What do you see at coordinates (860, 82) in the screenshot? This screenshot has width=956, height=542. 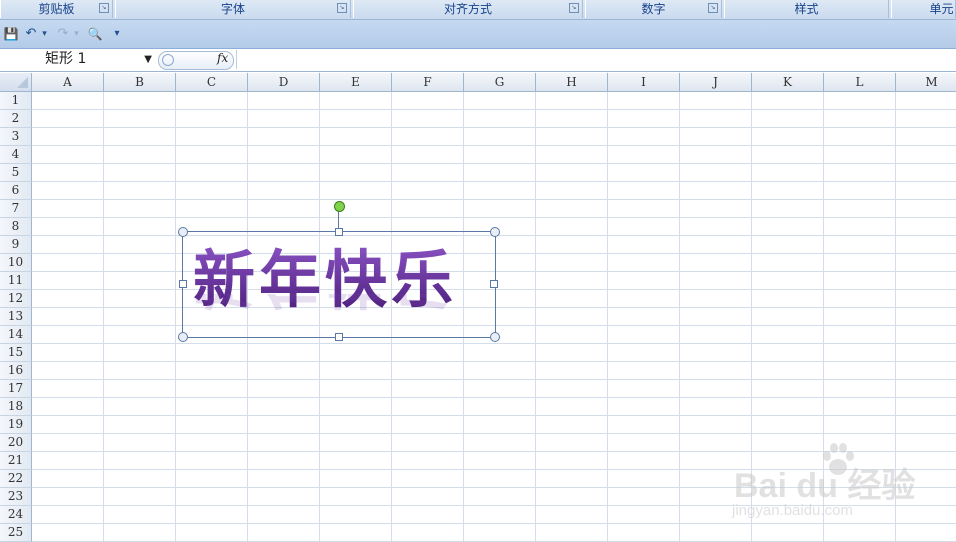 I see `column-header-L: L` at bounding box center [860, 82].